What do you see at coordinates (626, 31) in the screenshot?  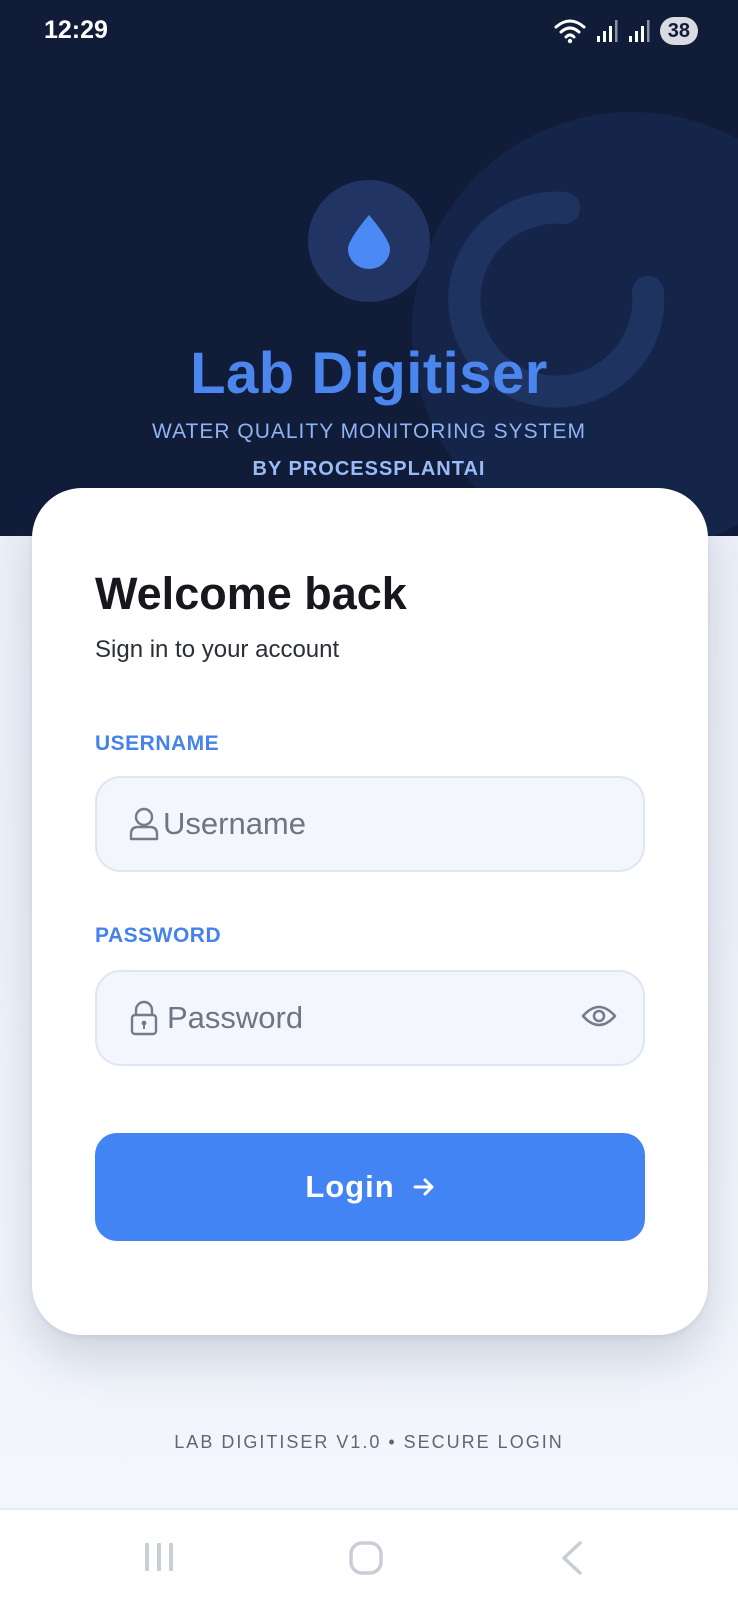 I see `status-icons: 38` at bounding box center [626, 31].